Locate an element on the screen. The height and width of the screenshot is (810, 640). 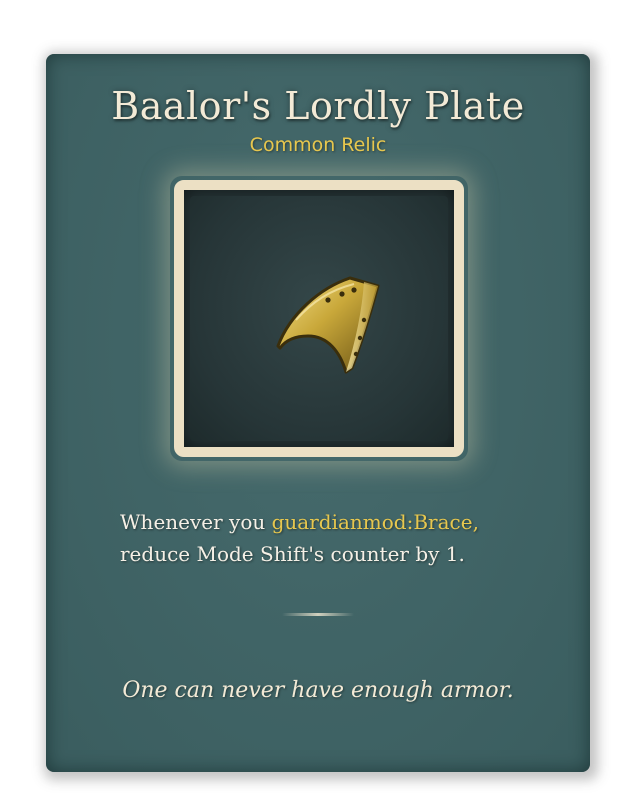
description-line-1: Whenever you guardianmod:Brace, is located at coordinates (330, 522).